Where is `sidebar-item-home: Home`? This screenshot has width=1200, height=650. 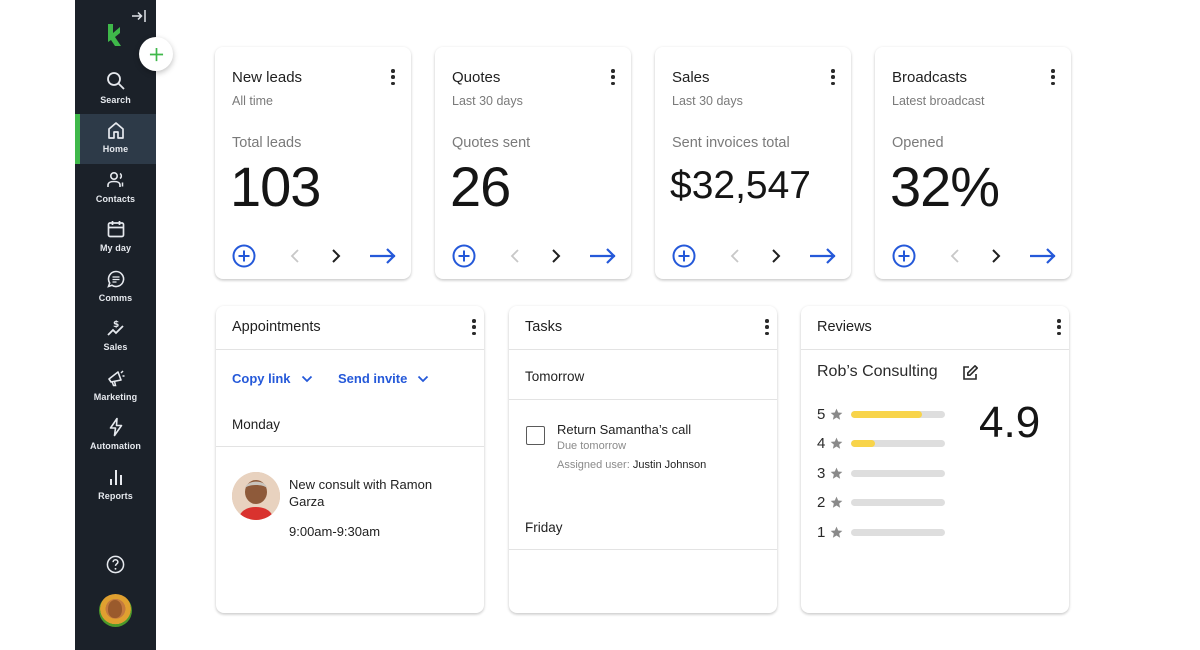
sidebar-item-home: Home is located at coordinates (115, 139).